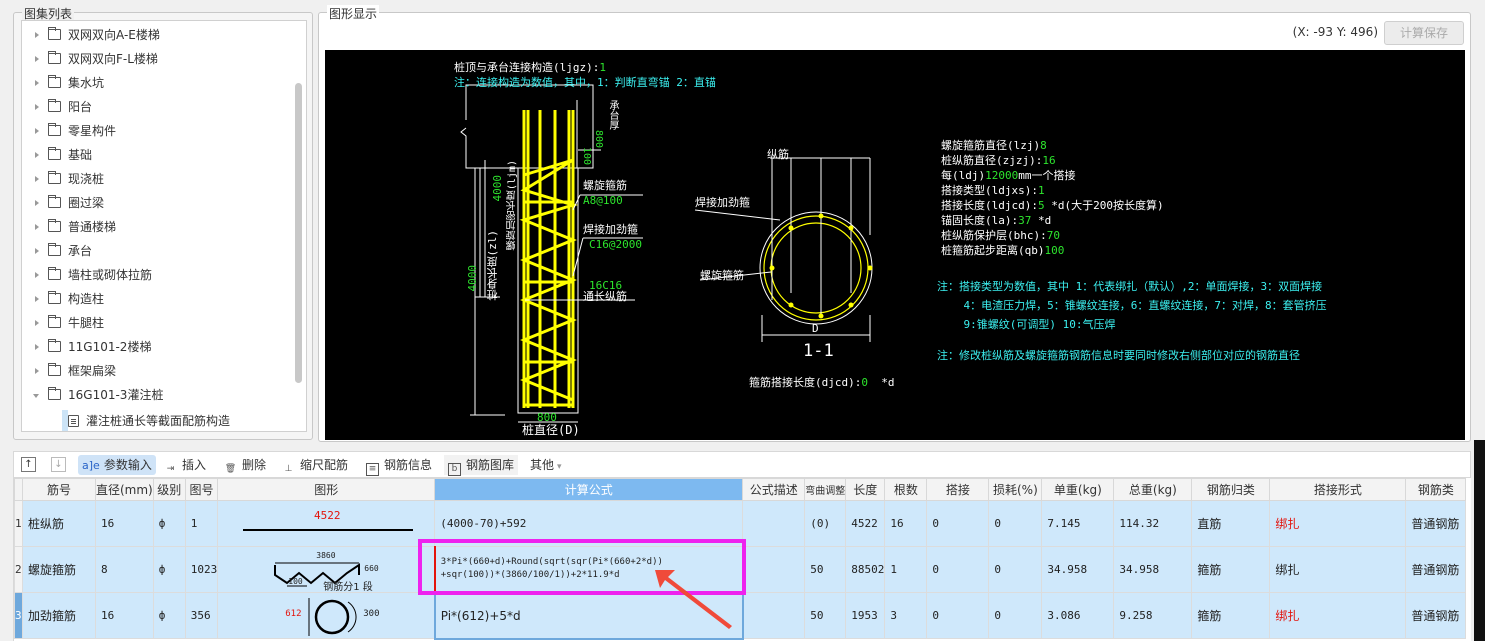 The width and height of the screenshot is (1485, 641). I want to click on shape-cell: 3860 100 660 钢筋分1 段, so click(326, 569).